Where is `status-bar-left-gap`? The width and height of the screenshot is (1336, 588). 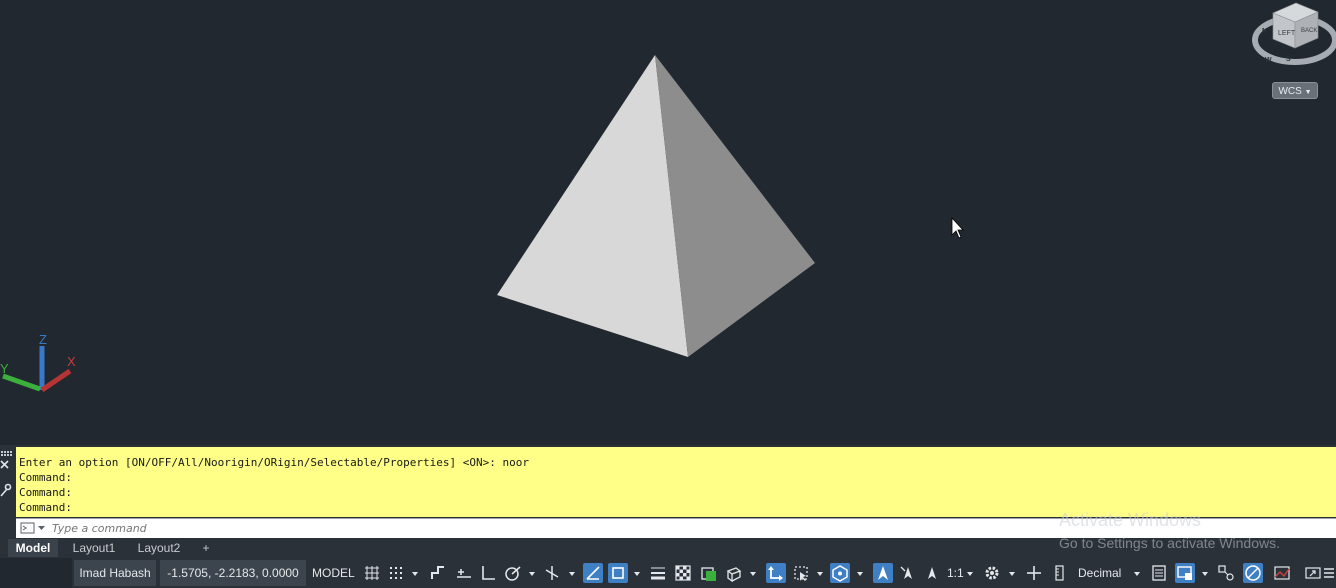 status-bar-left-gap is located at coordinates (36, 573).